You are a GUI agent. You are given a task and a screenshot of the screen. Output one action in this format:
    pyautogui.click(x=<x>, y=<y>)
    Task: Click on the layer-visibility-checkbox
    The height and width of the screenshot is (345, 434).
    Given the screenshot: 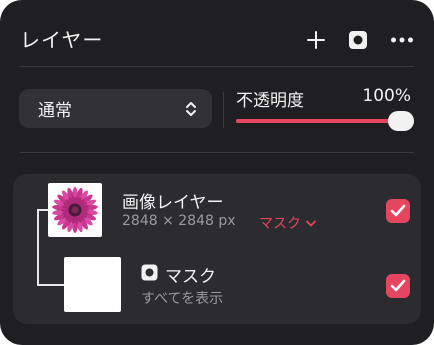 What is the action you would take?
    pyautogui.click(x=398, y=211)
    